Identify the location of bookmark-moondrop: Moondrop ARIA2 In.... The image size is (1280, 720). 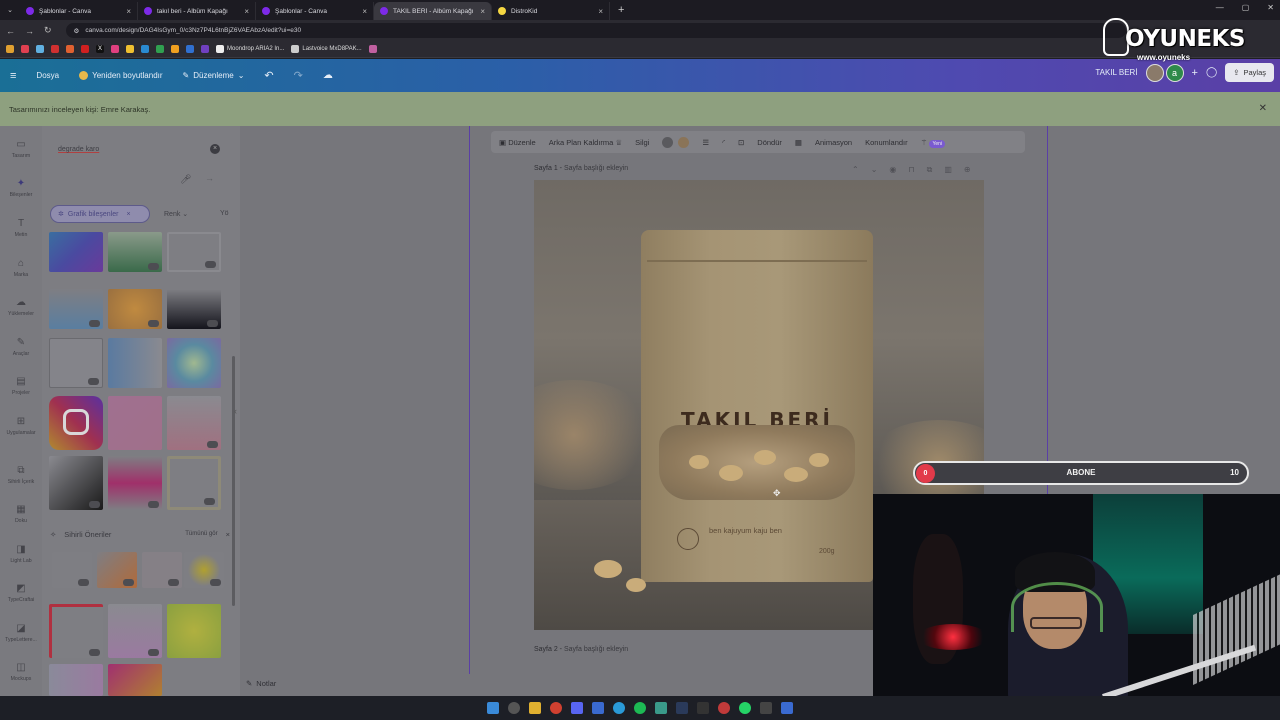
(250, 49).